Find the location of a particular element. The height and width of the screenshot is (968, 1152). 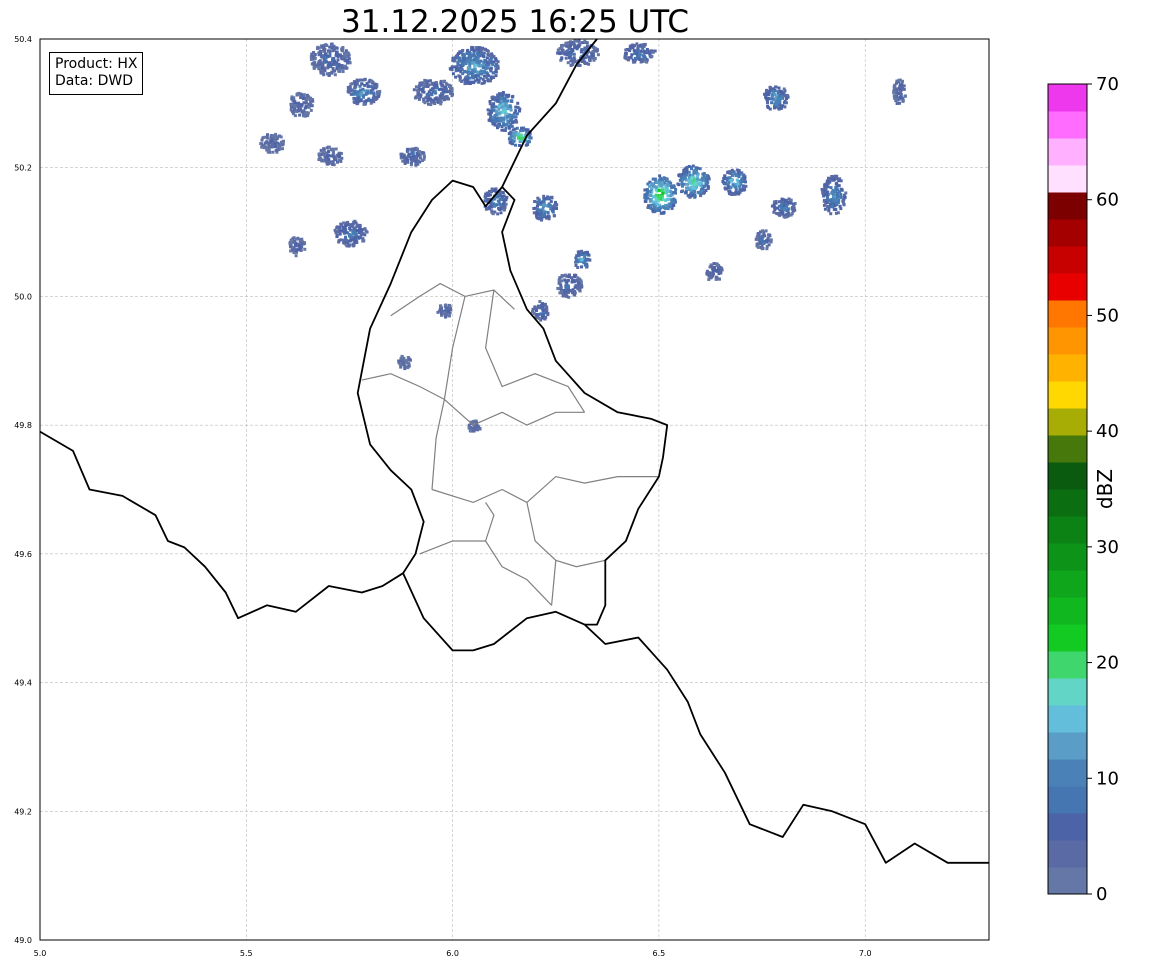

x-tick-label: 6.5 is located at coordinates (659, 953).